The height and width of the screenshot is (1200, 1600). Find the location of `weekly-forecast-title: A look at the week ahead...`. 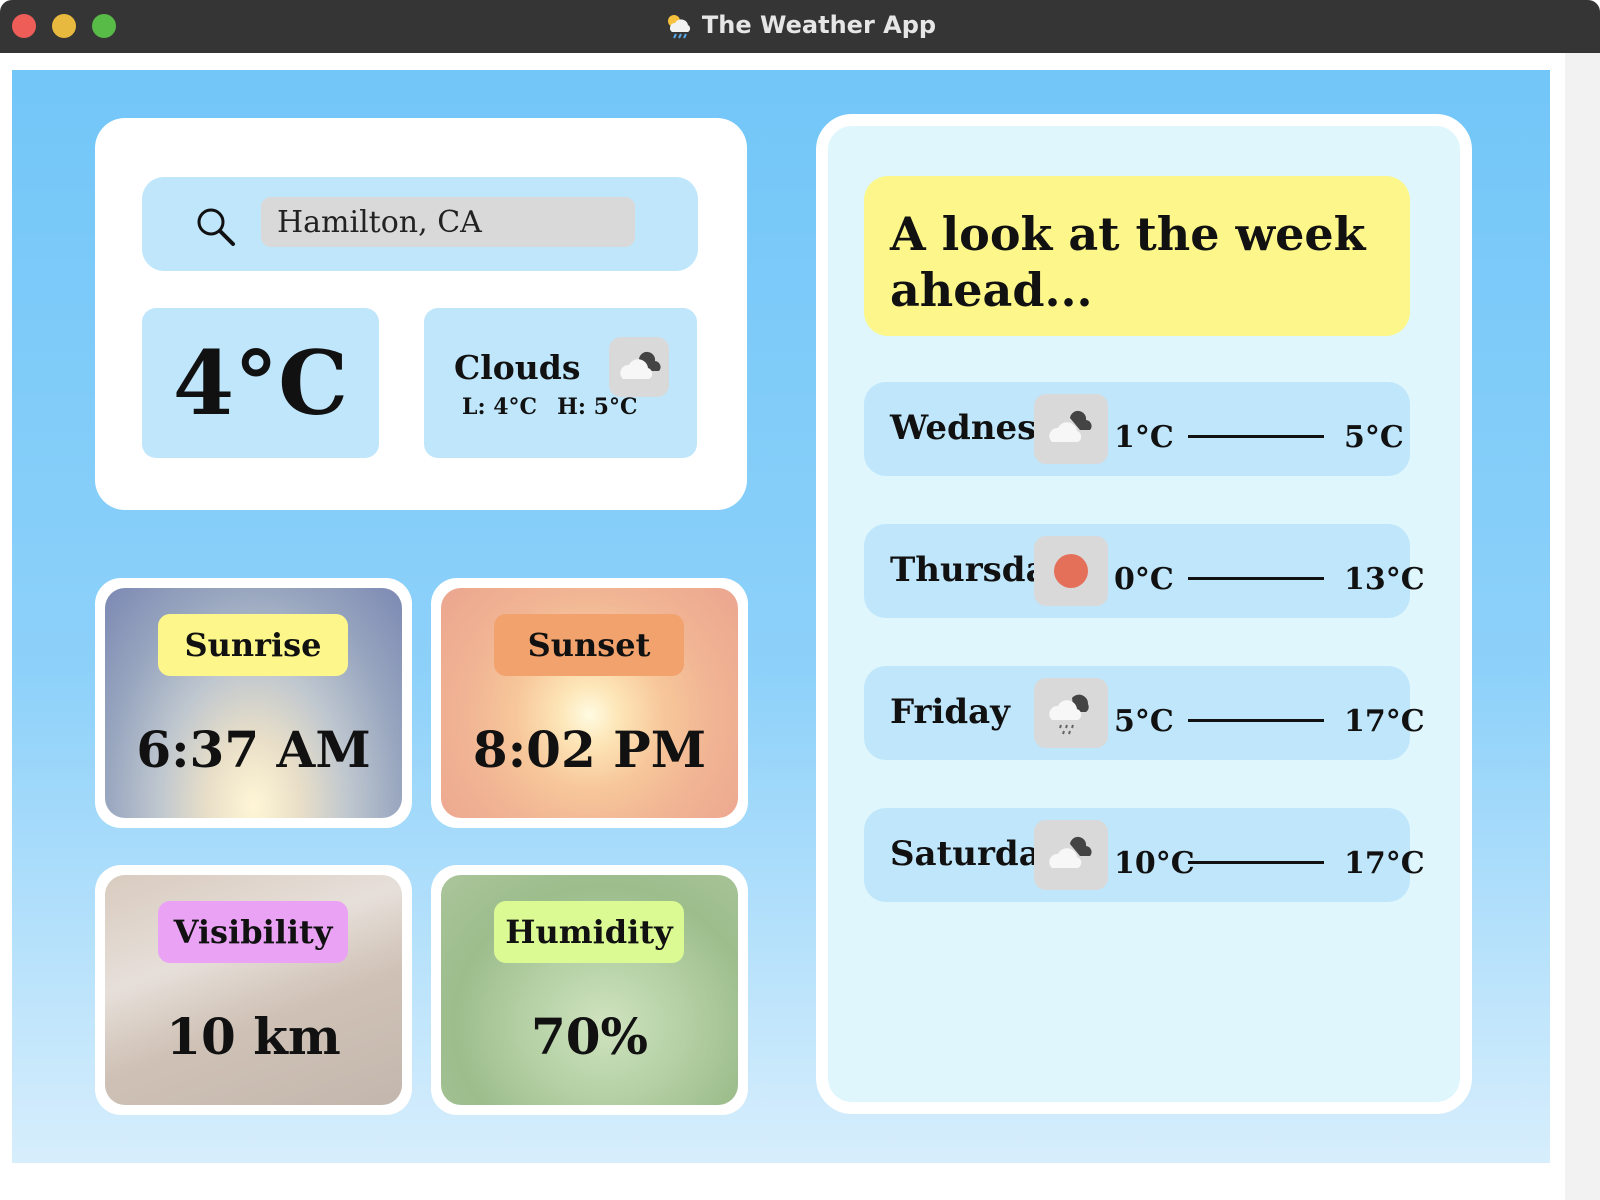

weekly-forecast-title: A look at the week ahead... is located at coordinates (1128, 262).